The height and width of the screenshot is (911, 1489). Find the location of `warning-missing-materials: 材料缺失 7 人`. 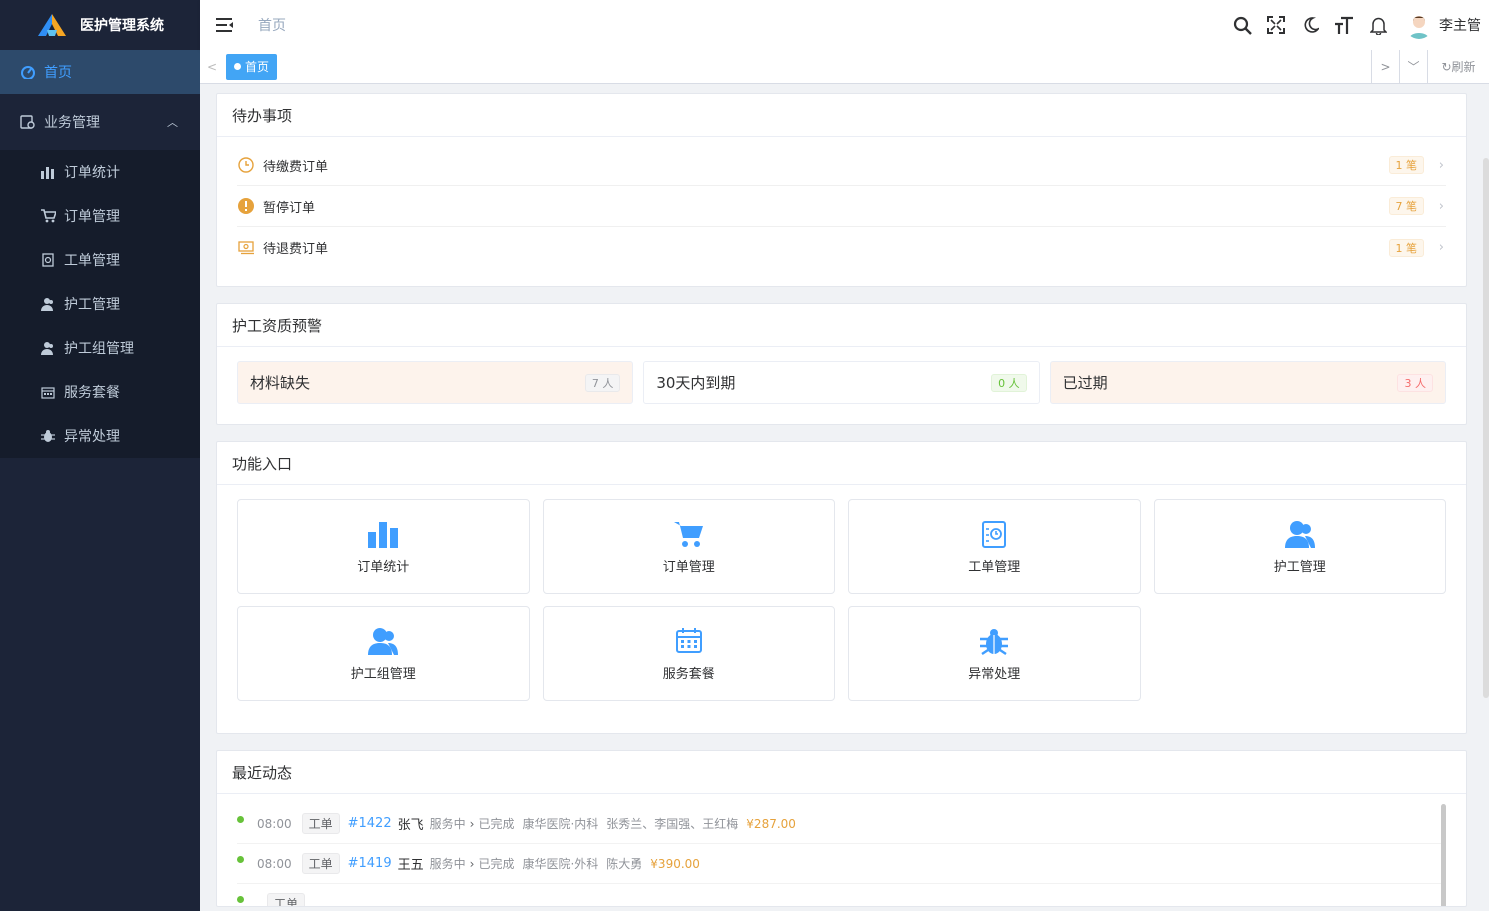

warning-missing-materials: 材料缺失 7 人 is located at coordinates (435, 382).